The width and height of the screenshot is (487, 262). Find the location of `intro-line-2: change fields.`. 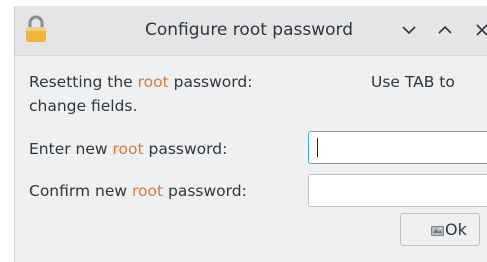

intro-line-2: change fields. is located at coordinates (83, 106).